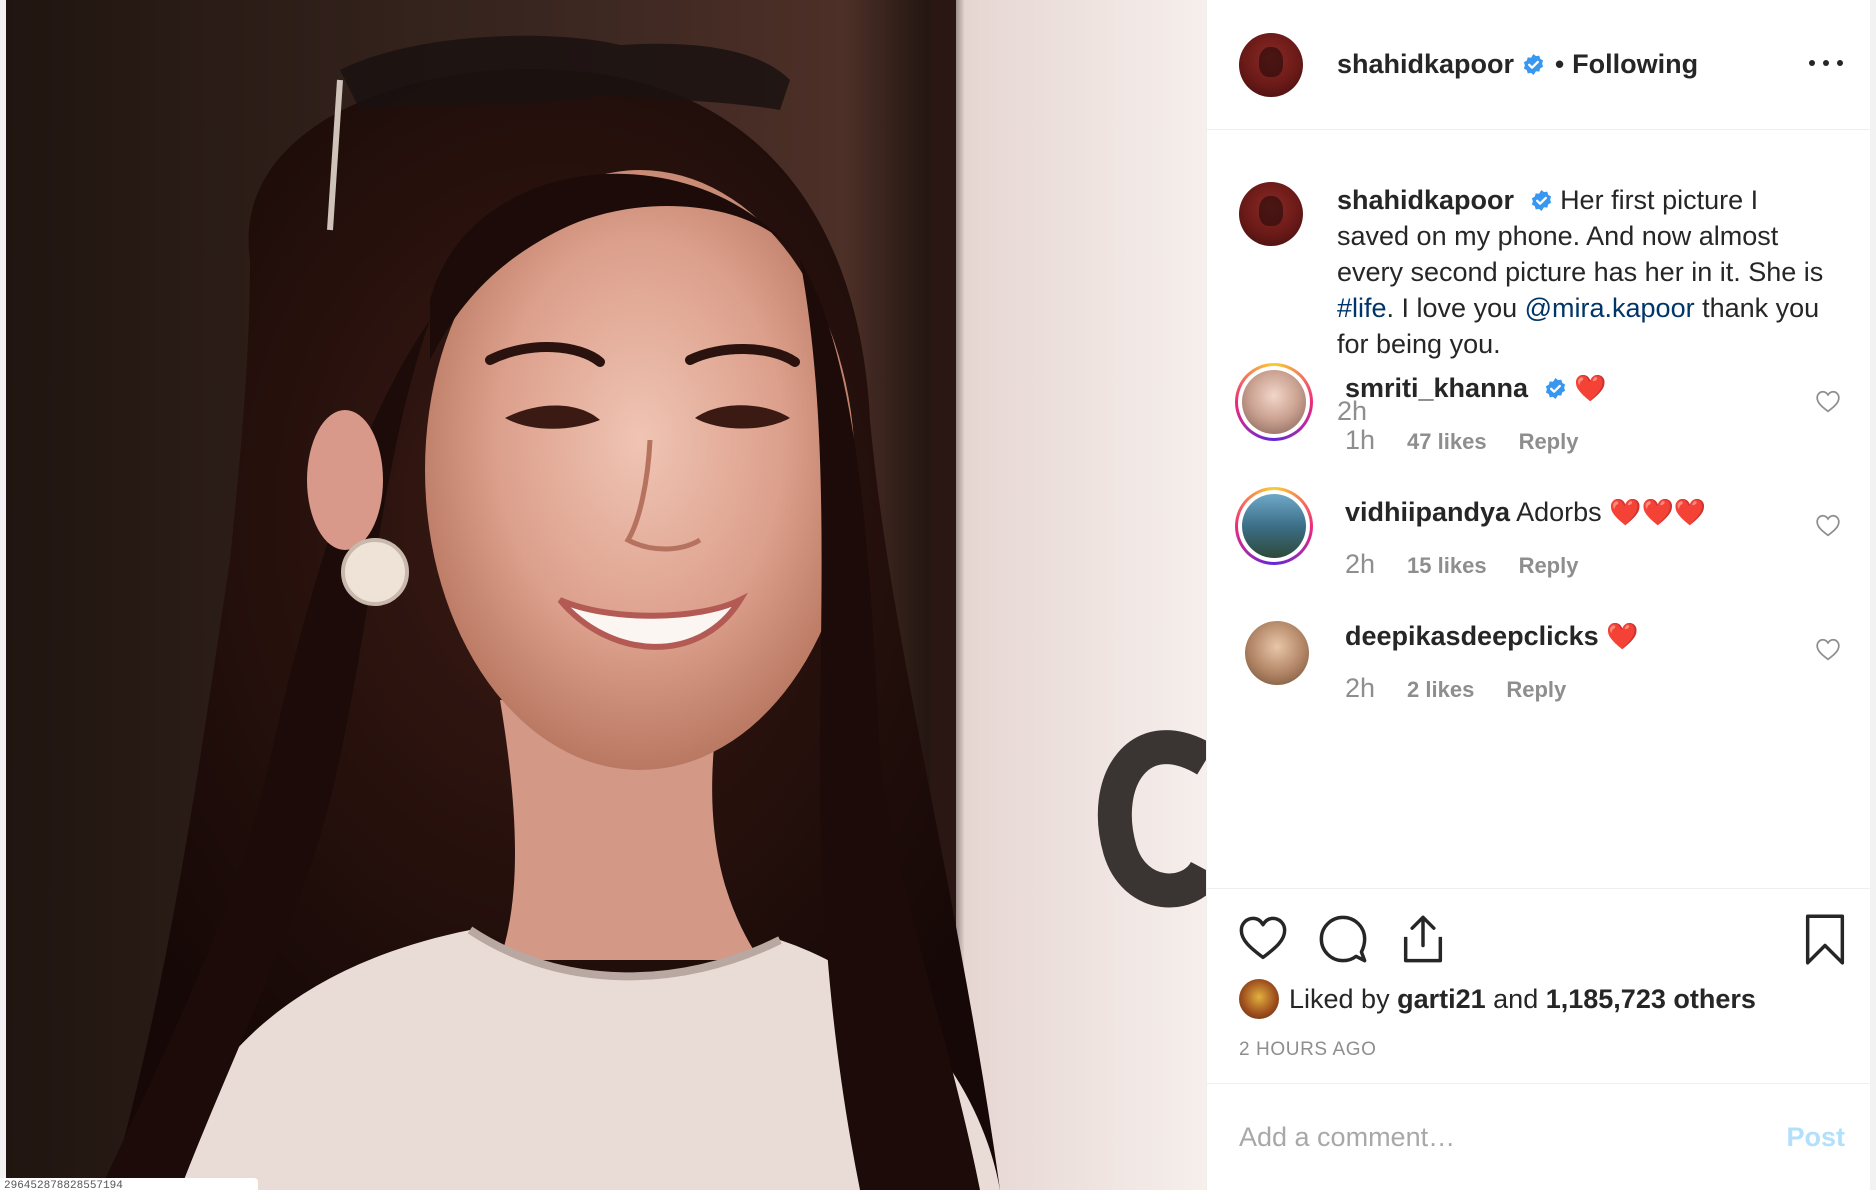 This screenshot has height=1190, width=1876. I want to click on commenter-username: deepikasdeepclicks, so click(1472, 636).